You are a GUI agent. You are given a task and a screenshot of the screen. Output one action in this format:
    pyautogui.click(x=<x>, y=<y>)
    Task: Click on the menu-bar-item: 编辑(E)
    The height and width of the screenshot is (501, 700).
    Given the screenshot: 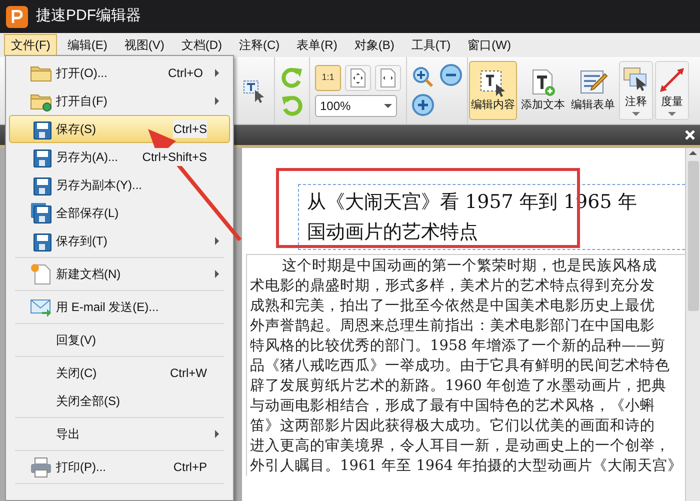 What is the action you would take?
    pyautogui.click(x=87, y=45)
    